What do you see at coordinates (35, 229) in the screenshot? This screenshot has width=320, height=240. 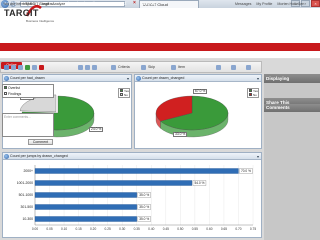 I see `x-tick-label: 0.00` at bounding box center [35, 229].